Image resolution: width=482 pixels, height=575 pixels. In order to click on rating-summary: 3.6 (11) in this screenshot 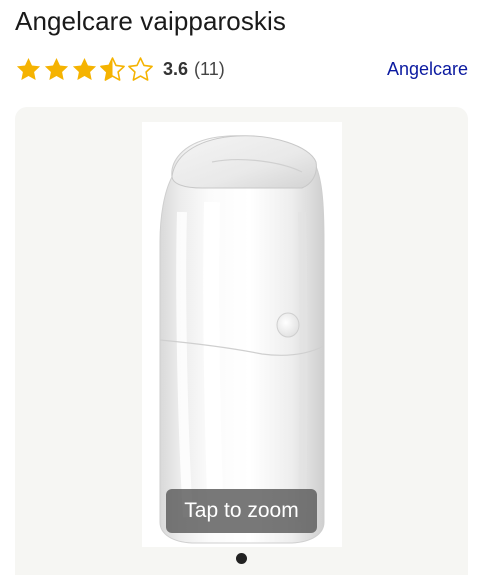, I will do `click(194, 69)`.